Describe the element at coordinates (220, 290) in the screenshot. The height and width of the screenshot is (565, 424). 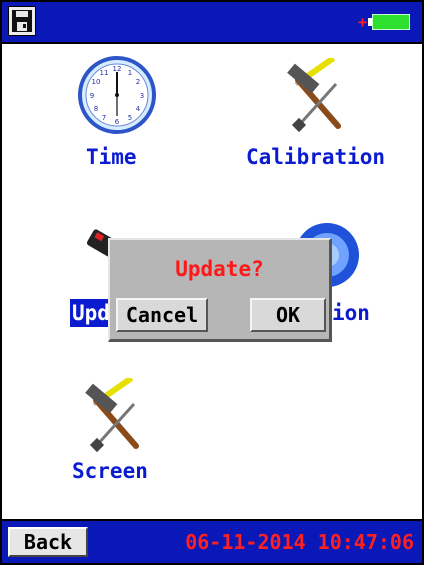
I see `update-confirm-dialog: Update? Cancel OK` at that location.